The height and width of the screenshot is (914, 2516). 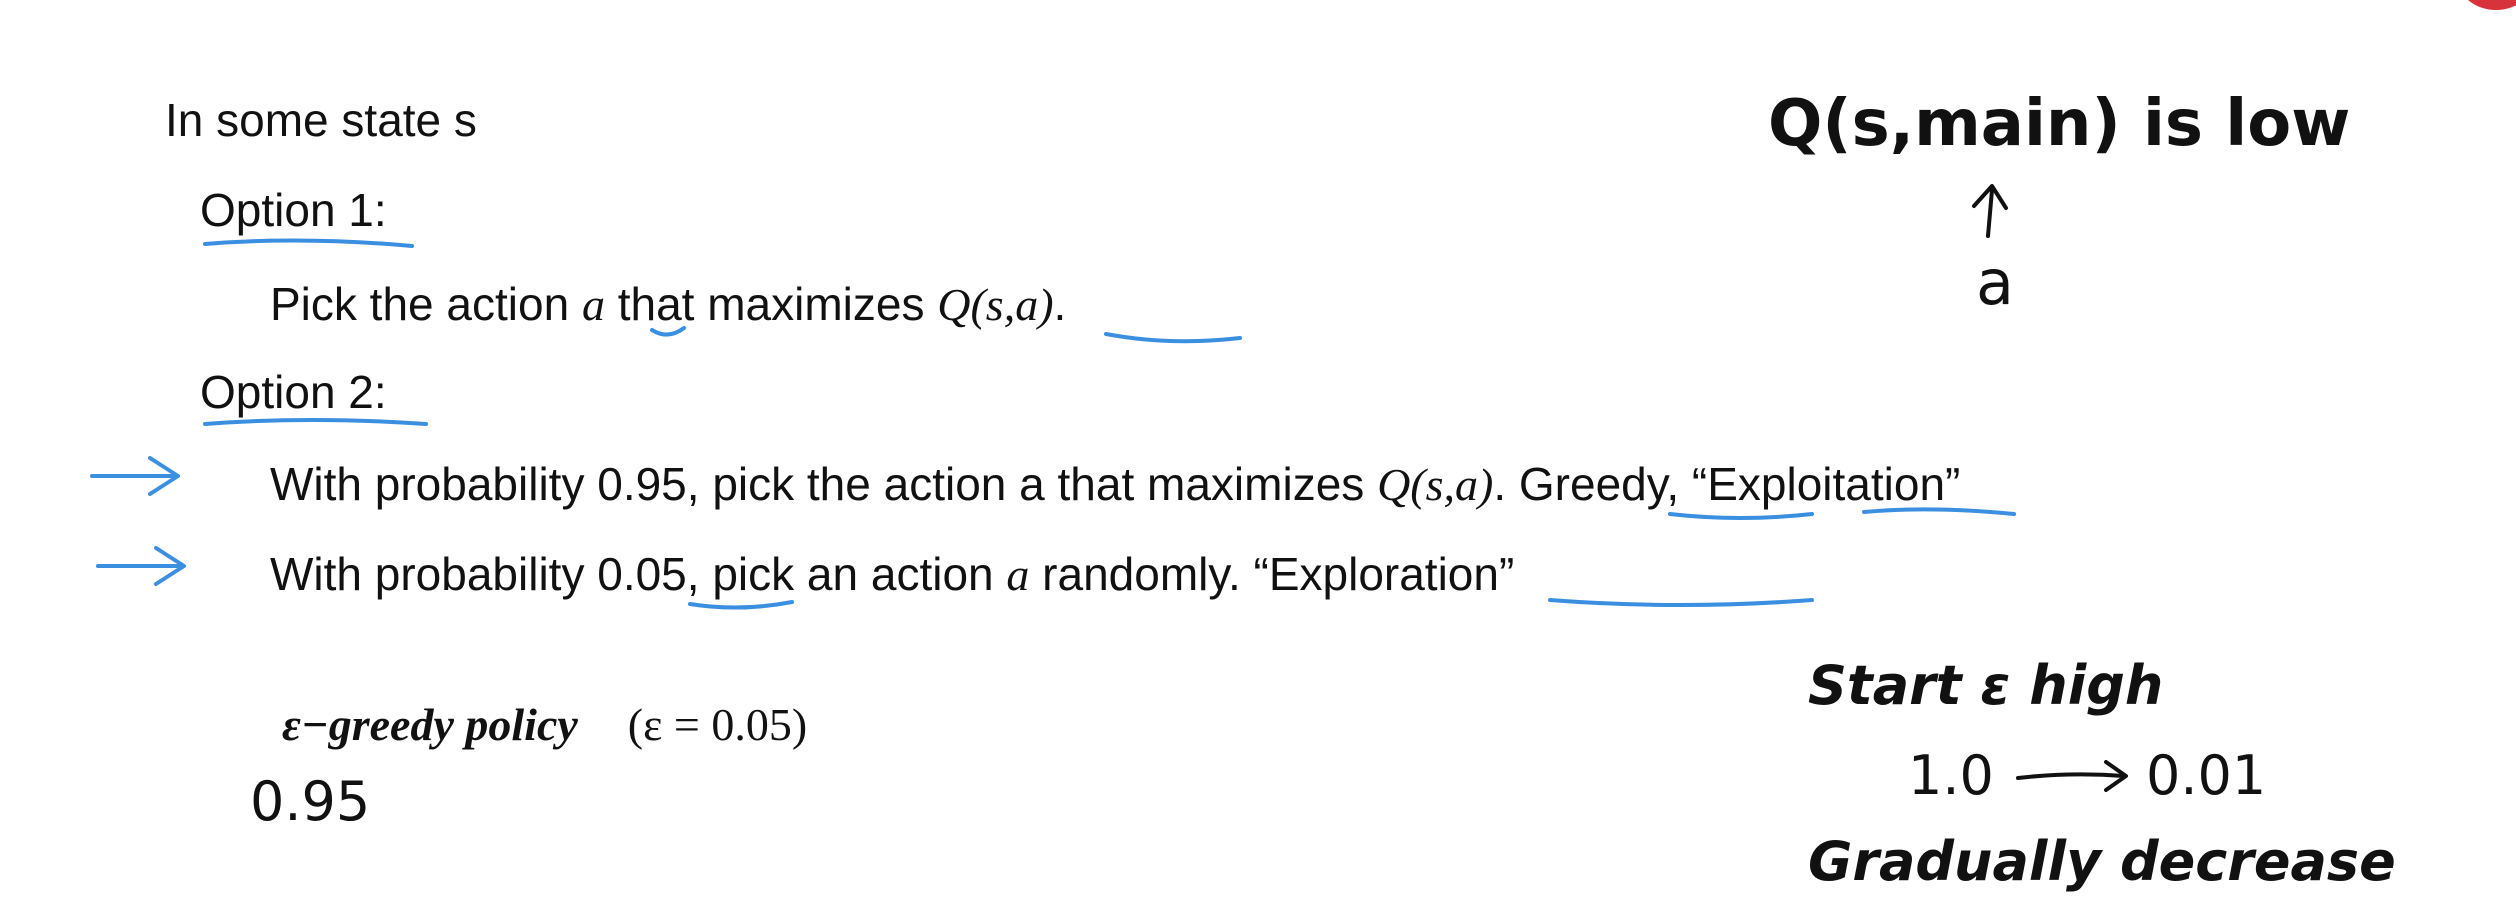 I want to click on underline-greedy, so click(x=1939, y=511).